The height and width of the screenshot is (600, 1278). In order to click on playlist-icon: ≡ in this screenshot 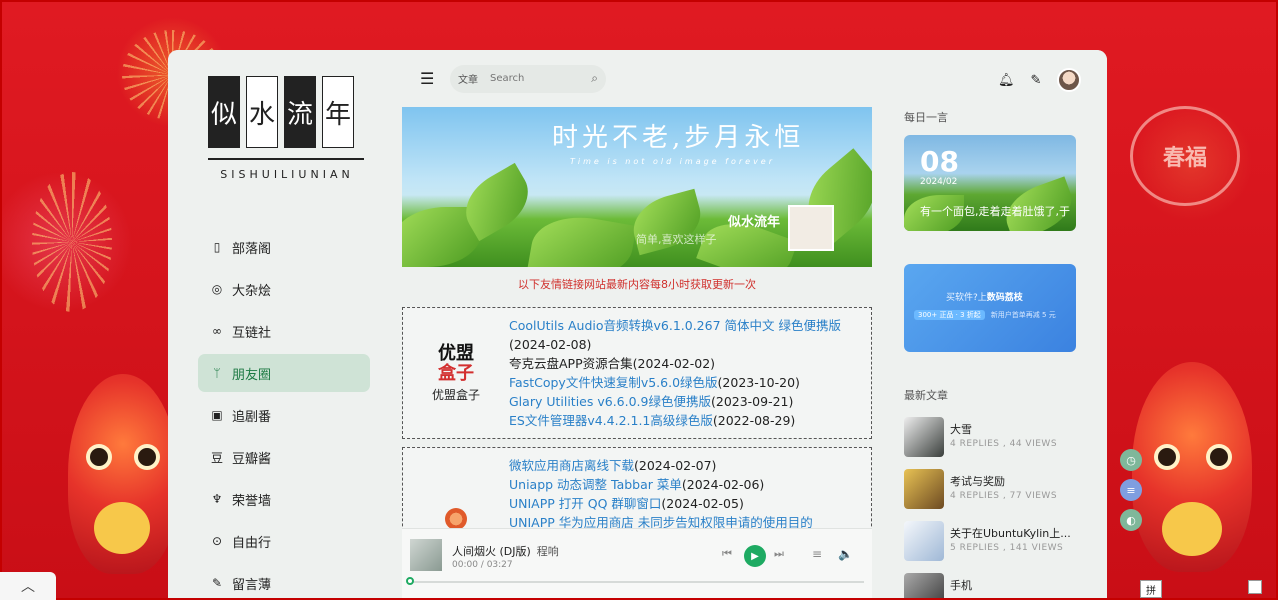, I will do `click(817, 554)`.